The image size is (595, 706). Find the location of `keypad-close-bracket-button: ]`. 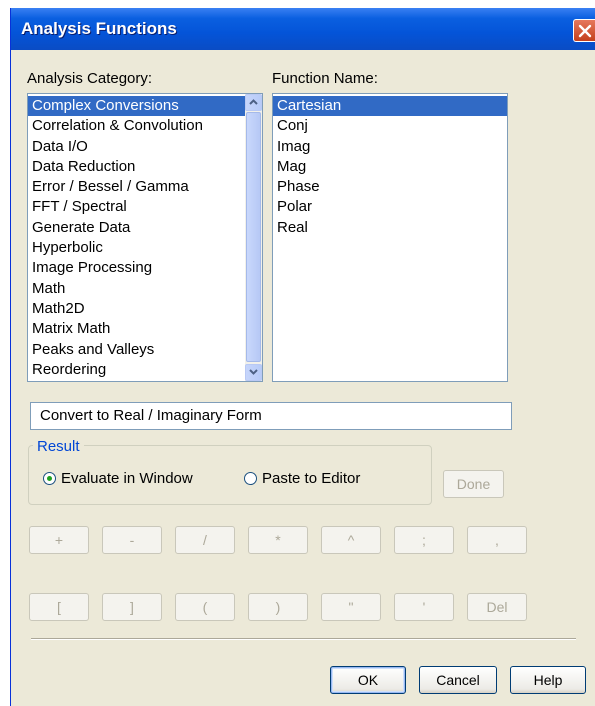

keypad-close-bracket-button: ] is located at coordinates (132, 607).